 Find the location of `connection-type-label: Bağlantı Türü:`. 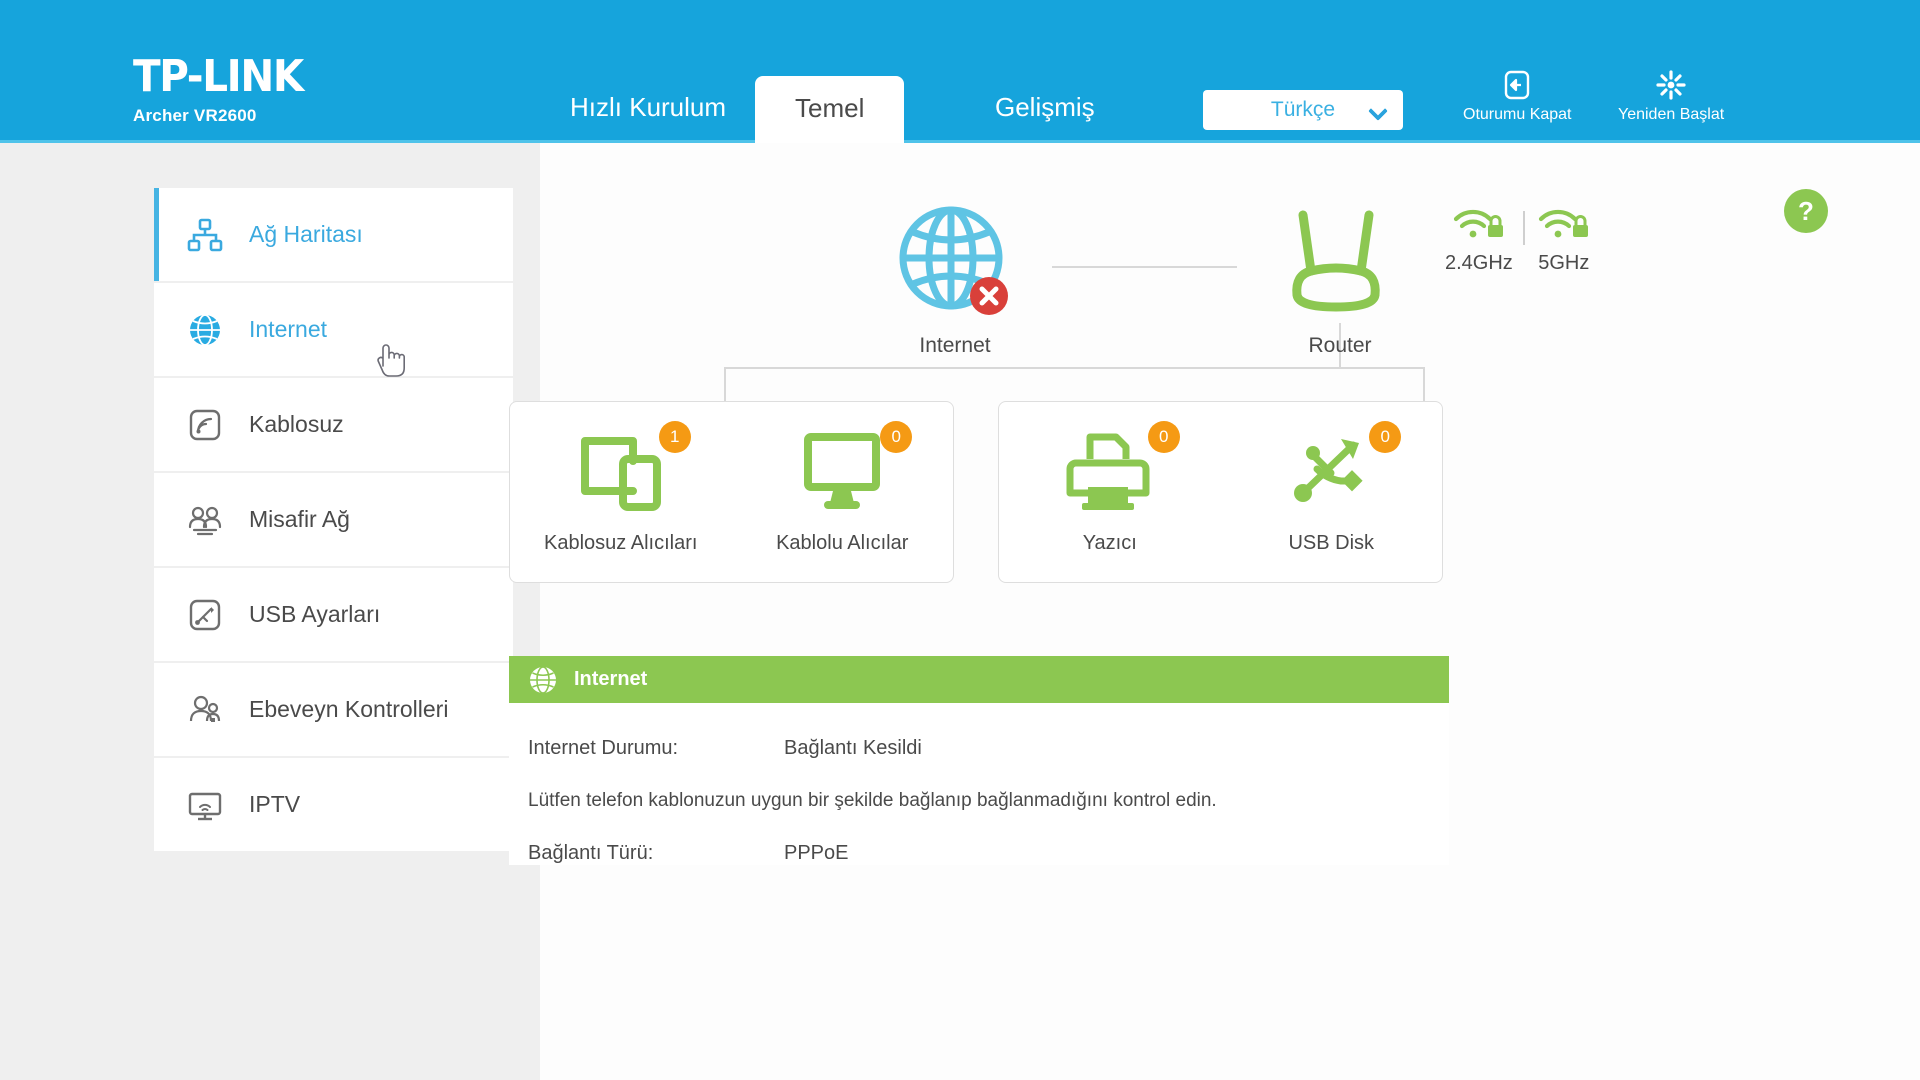

connection-type-label: Bağlantı Türü: is located at coordinates (591, 853).